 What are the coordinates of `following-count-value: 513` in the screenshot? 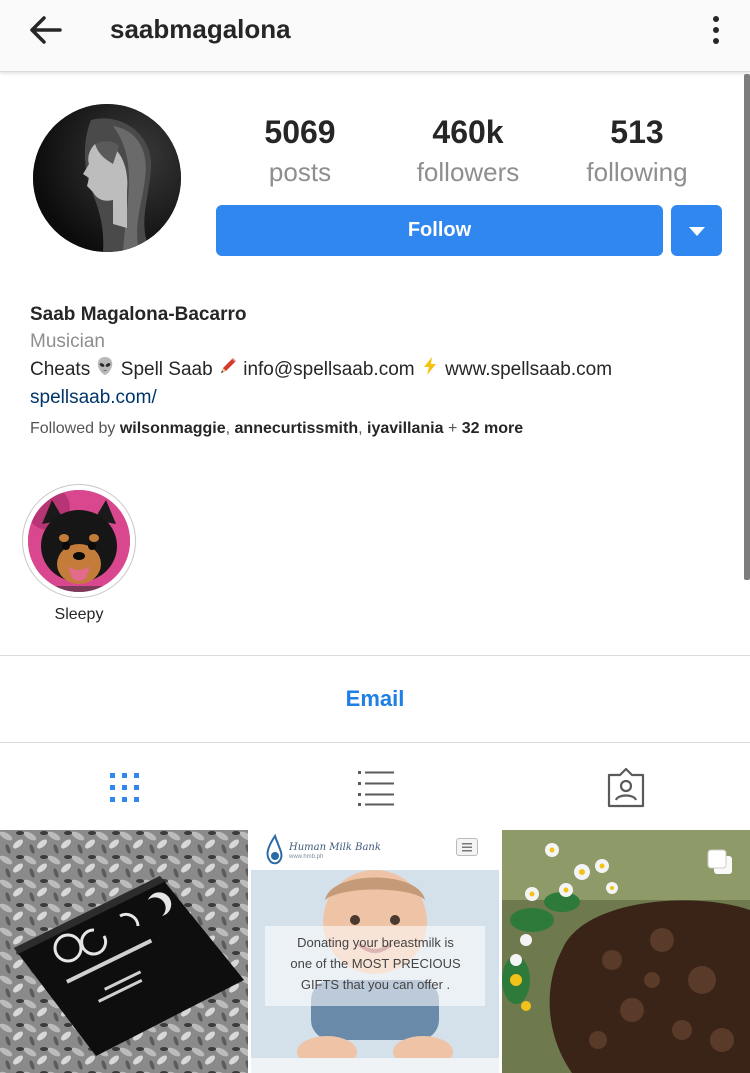 It's located at (637, 132).